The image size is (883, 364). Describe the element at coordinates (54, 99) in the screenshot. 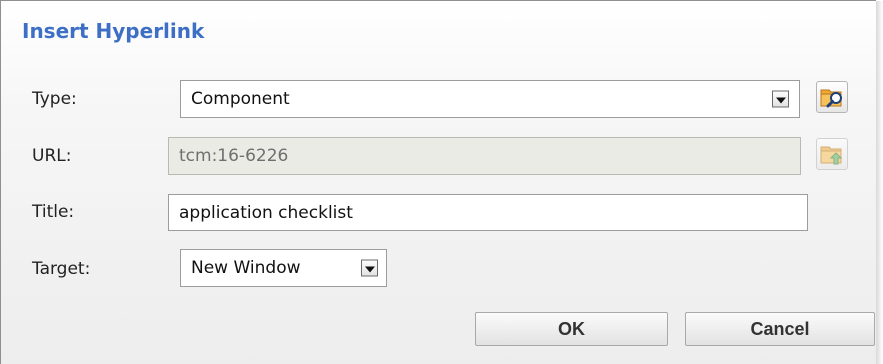

I see `type-label: Type:` at that location.